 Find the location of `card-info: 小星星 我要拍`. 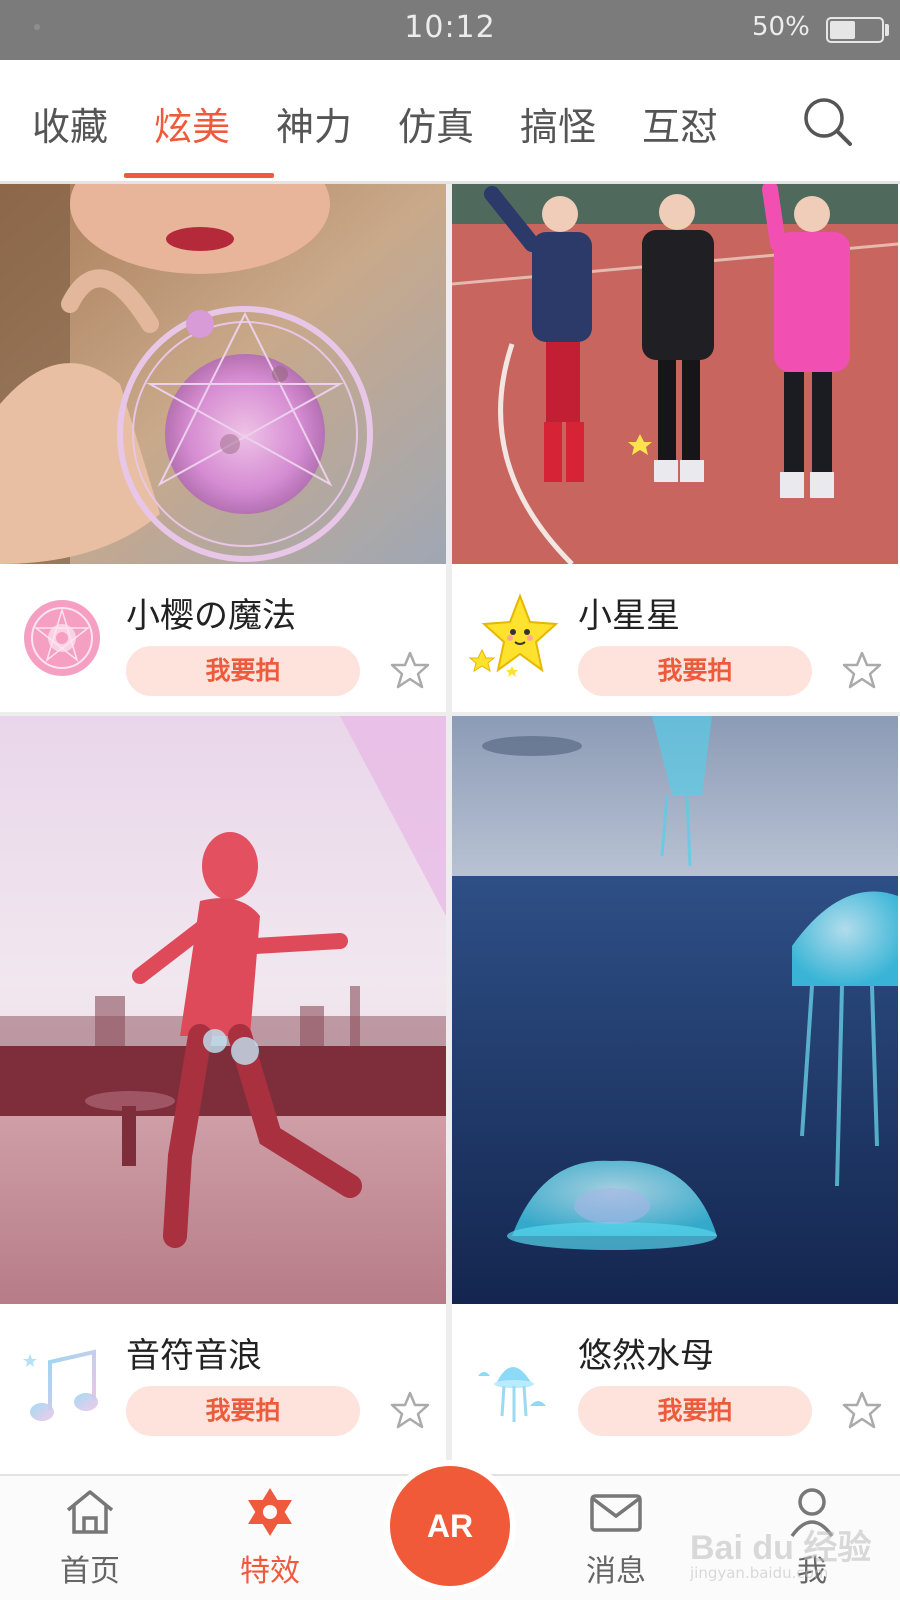

card-info: 小星星 我要拍 is located at coordinates (675, 638).